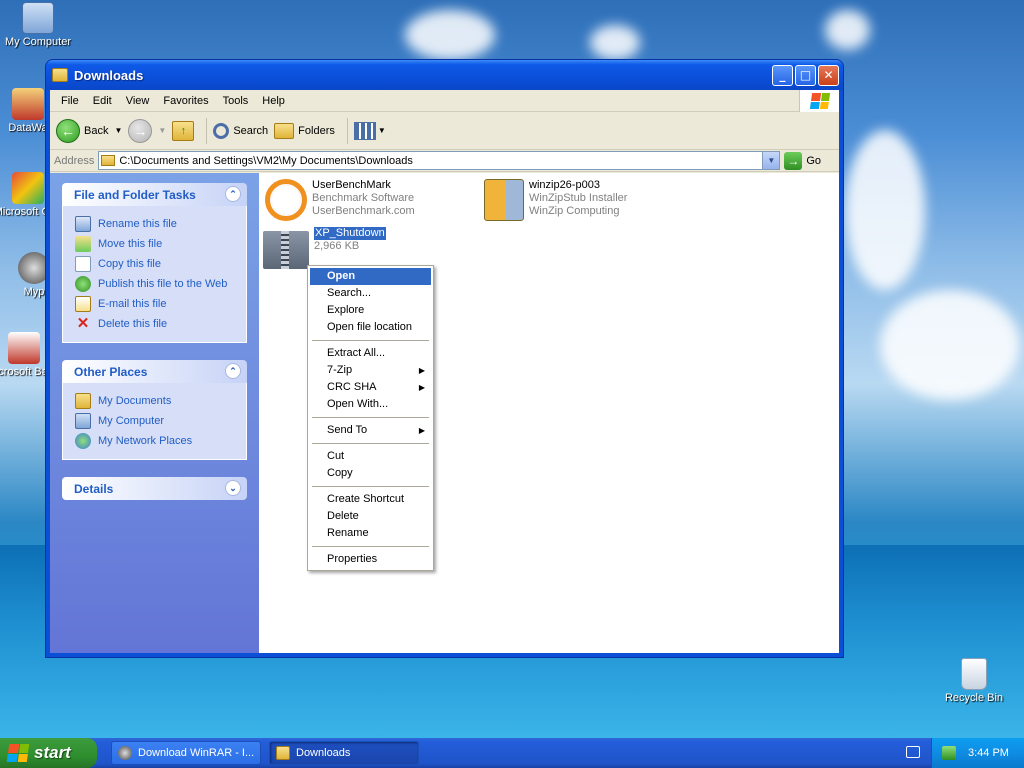 The height and width of the screenshot is (768, 1024). I want to click on menu-item-label: Send To, so click(347, 430).